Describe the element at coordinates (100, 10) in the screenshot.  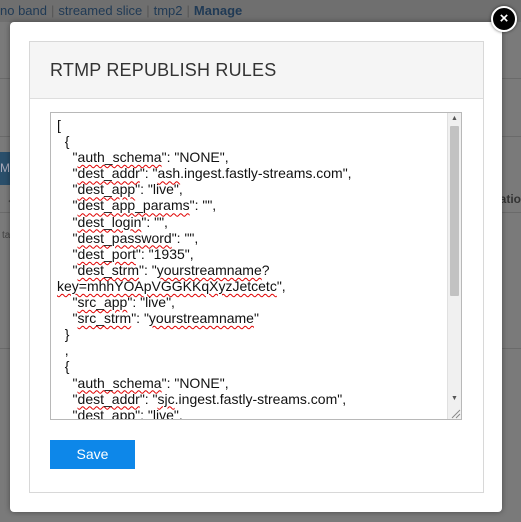
I see `nav-item-streamed-slice: streamed slice` at that location.